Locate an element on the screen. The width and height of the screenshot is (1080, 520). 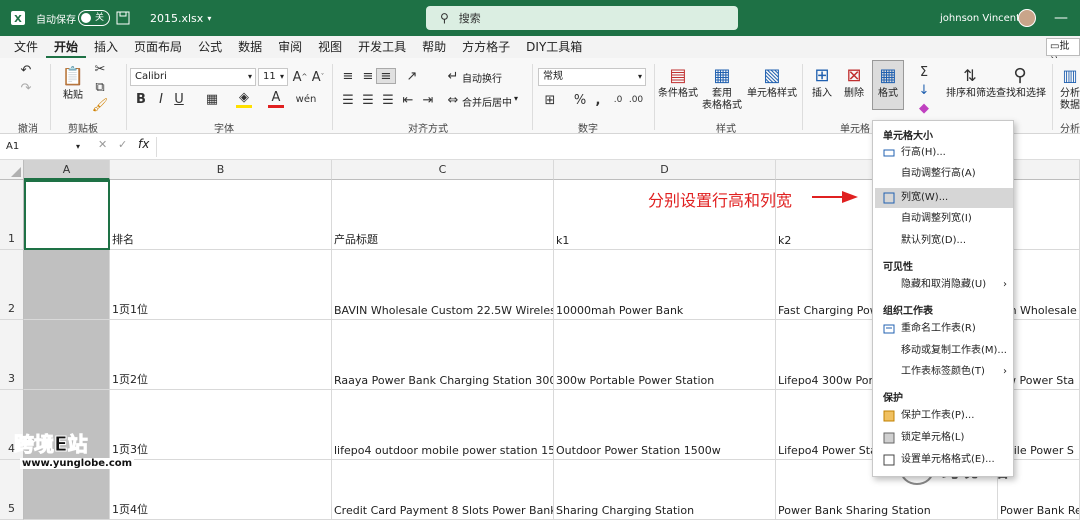
tab-data: 数据 is located at coordinates (250, 47).